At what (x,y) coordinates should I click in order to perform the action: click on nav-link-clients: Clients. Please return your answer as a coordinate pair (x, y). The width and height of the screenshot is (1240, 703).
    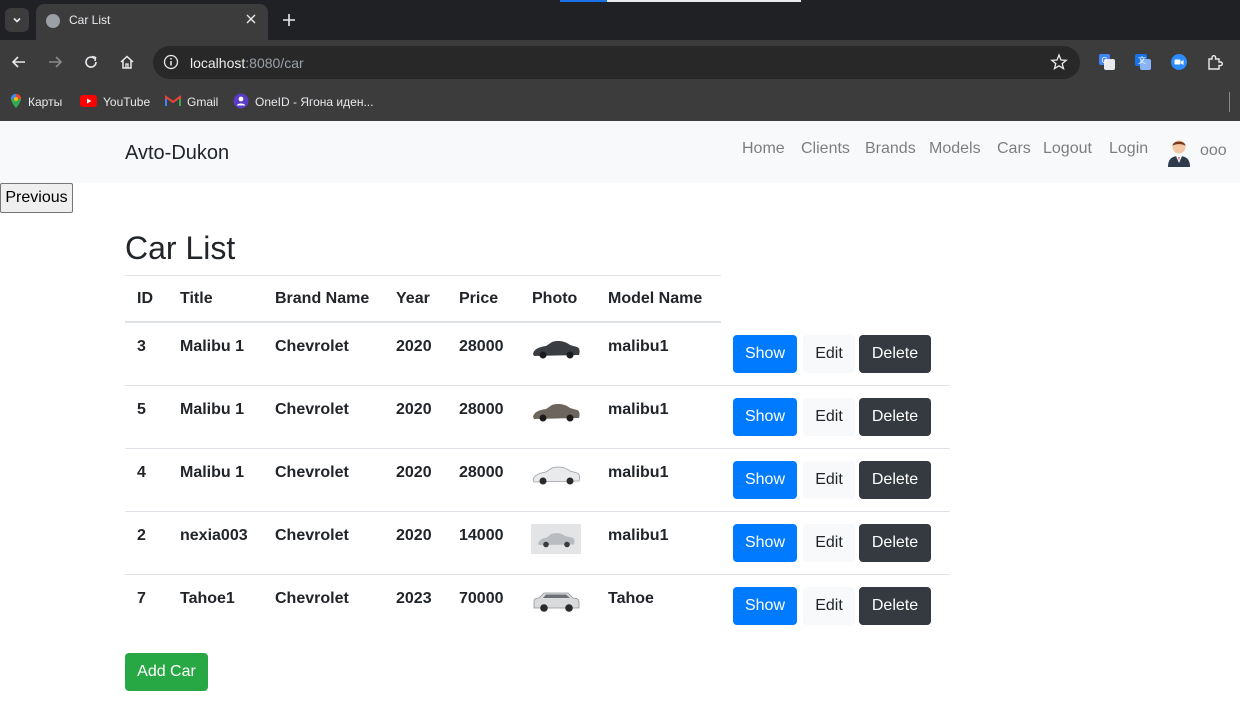
    Looking at the image, I should click on (825, 149).